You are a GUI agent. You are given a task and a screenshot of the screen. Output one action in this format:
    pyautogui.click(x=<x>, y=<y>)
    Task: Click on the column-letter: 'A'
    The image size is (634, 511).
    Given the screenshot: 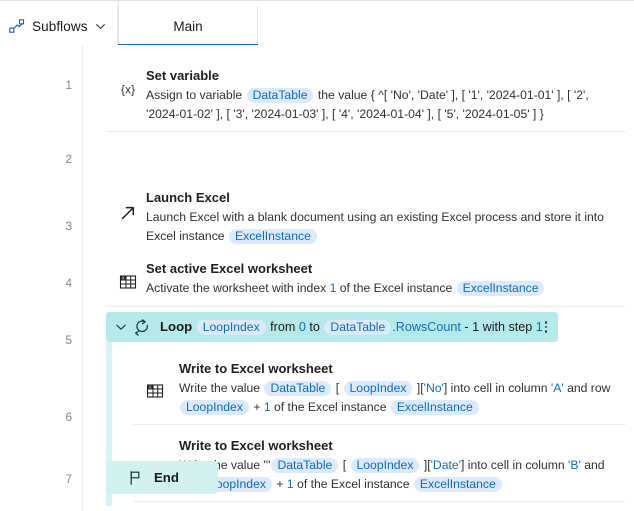 What is the action you would take?
    pyautogui.click(x=557, y=388)
    